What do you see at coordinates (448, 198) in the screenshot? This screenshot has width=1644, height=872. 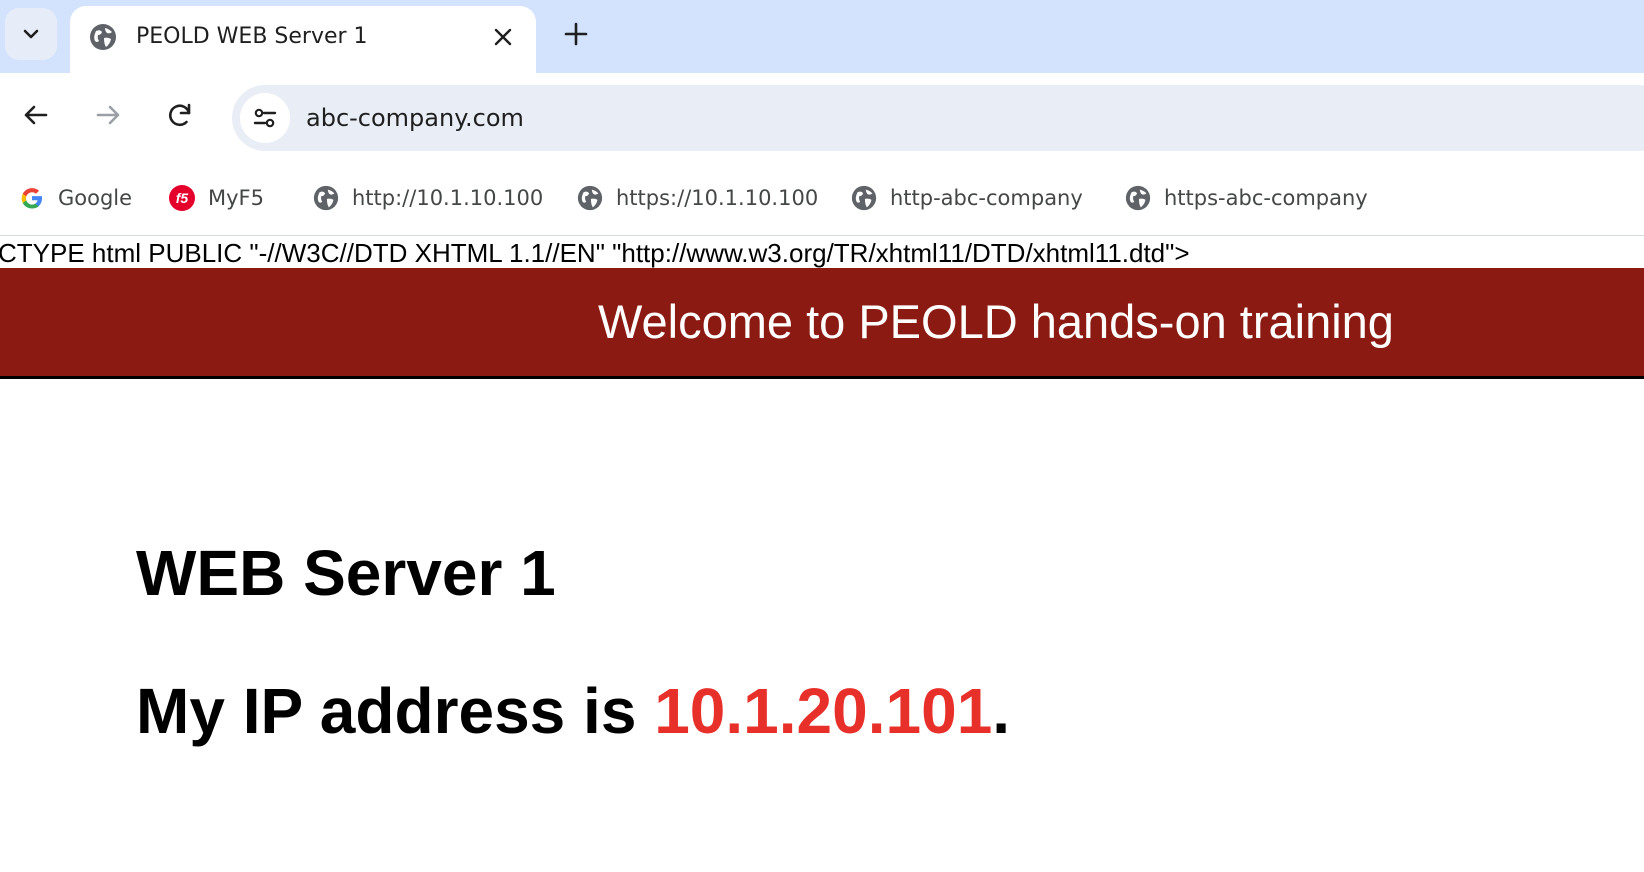 I see `bookmark-label: http://10.1.10.100` at bounding box center [448, 198].